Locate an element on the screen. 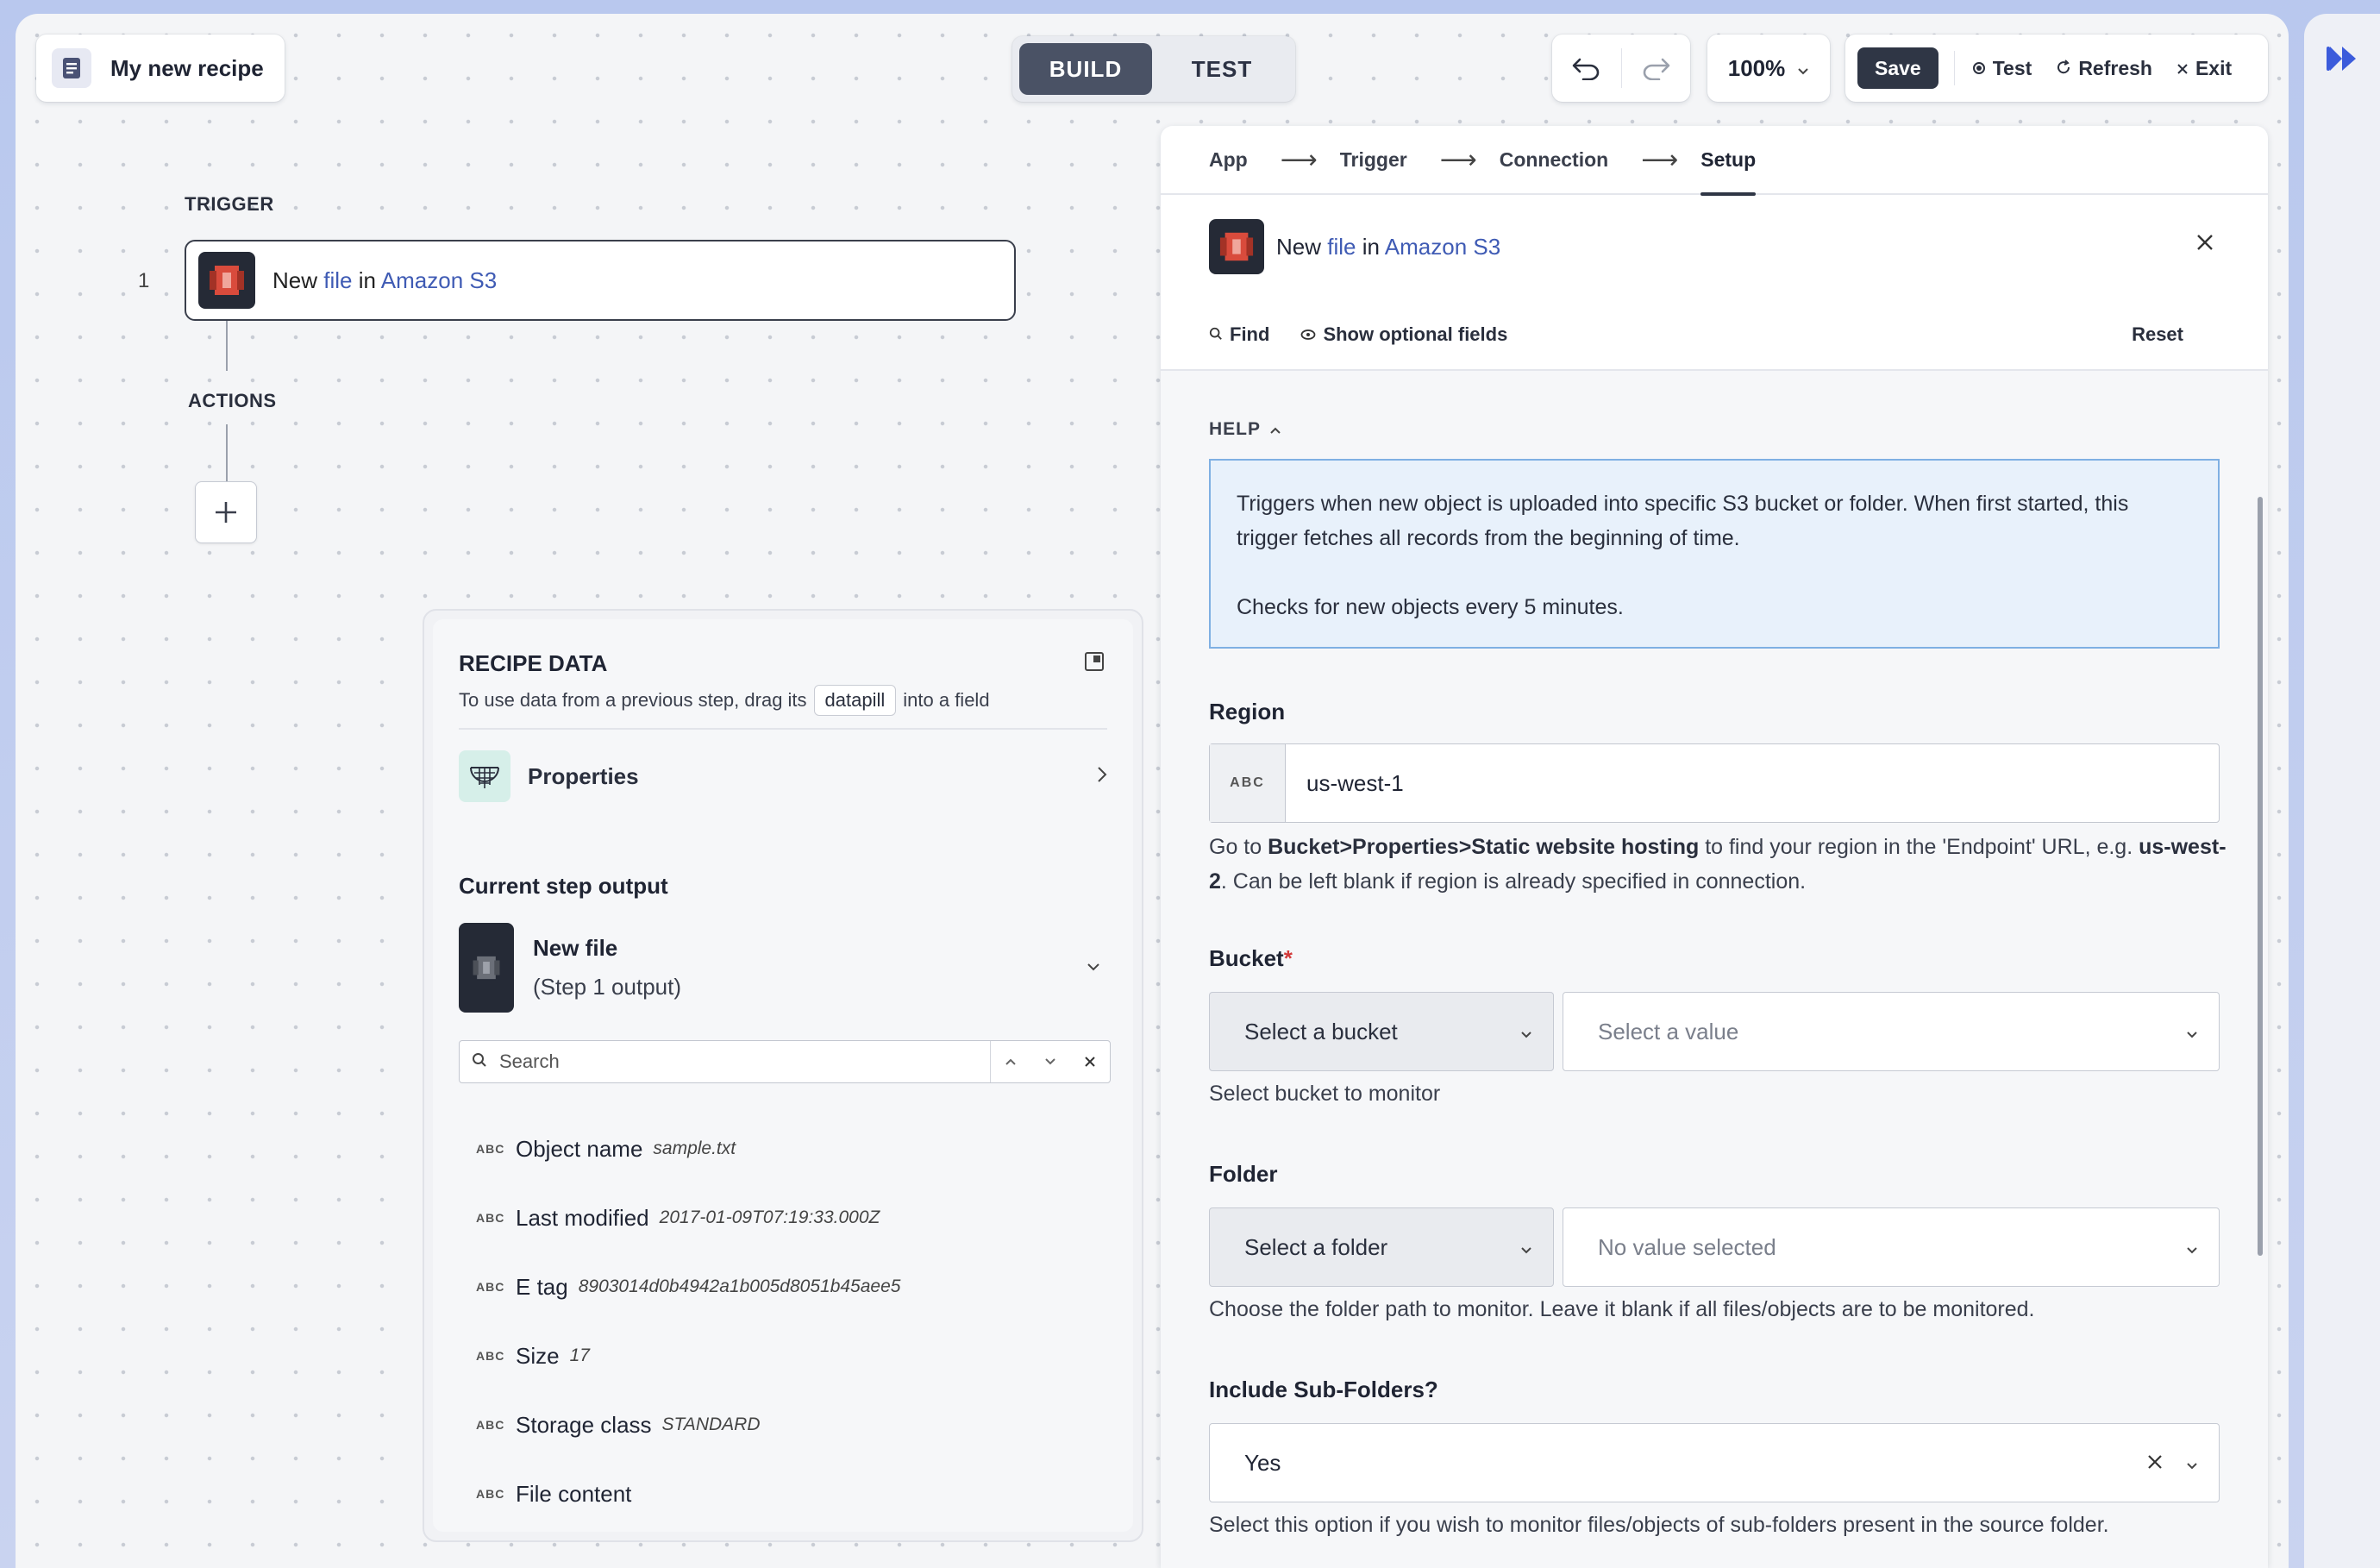 This screenshot has width=2380, height=1568. folder-mode-select: Select a folder is located at coordinates (1382, 1247).